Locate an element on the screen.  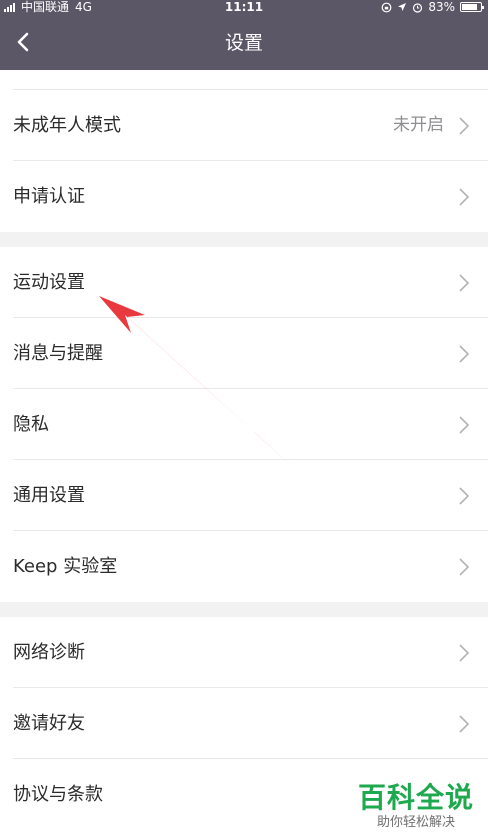
settings-row-sport-settings: 运动设置 is located at coordinates (244, 282).